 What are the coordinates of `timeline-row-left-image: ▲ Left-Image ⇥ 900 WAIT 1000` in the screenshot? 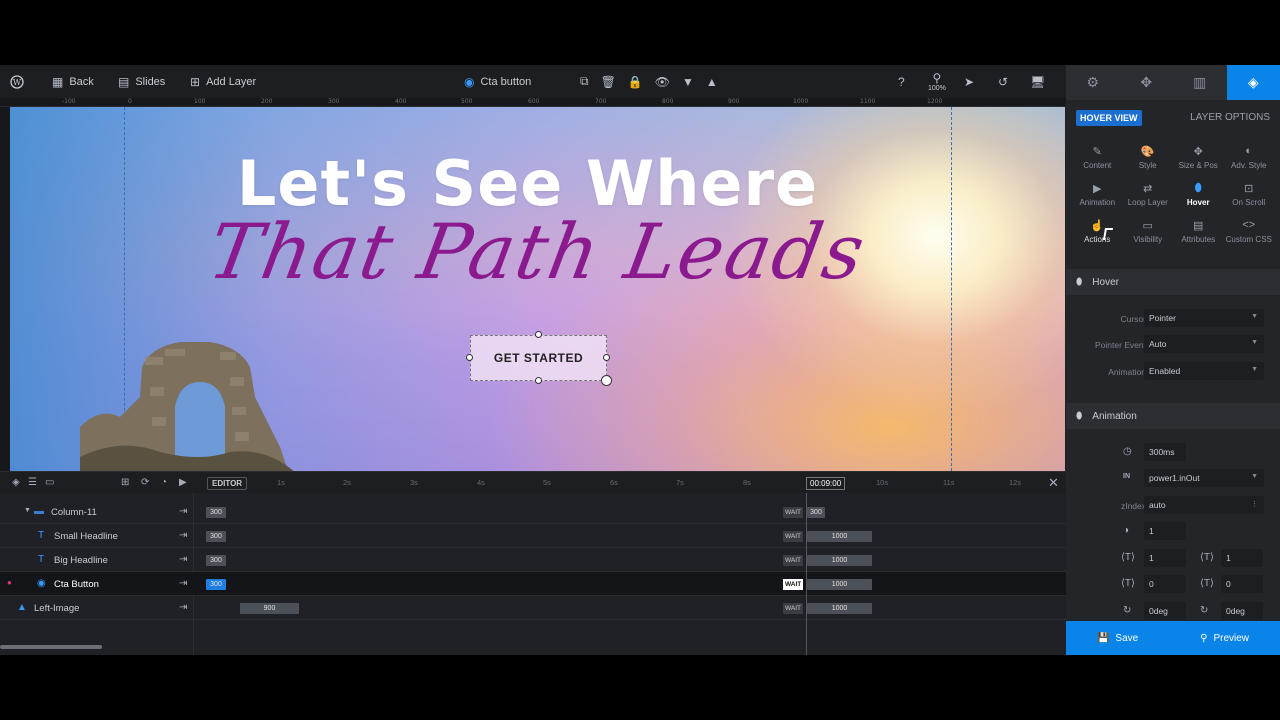 It's located at (533, 608).